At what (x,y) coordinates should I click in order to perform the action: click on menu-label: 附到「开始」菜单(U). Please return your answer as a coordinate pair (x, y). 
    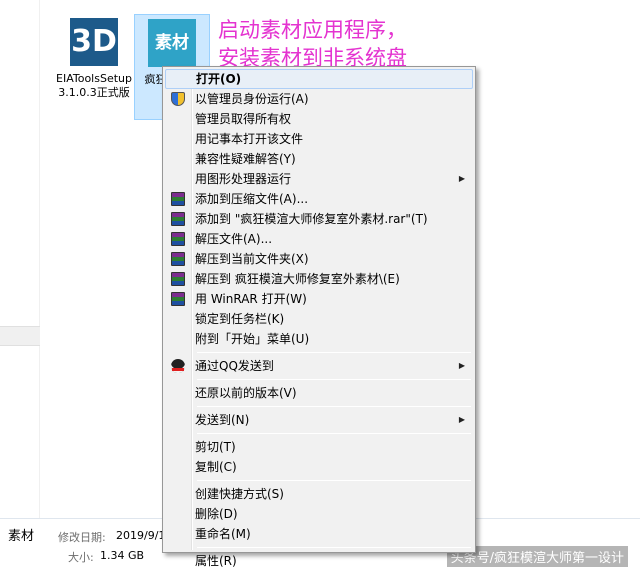
    Looking at the image, I should click on (252, 339).